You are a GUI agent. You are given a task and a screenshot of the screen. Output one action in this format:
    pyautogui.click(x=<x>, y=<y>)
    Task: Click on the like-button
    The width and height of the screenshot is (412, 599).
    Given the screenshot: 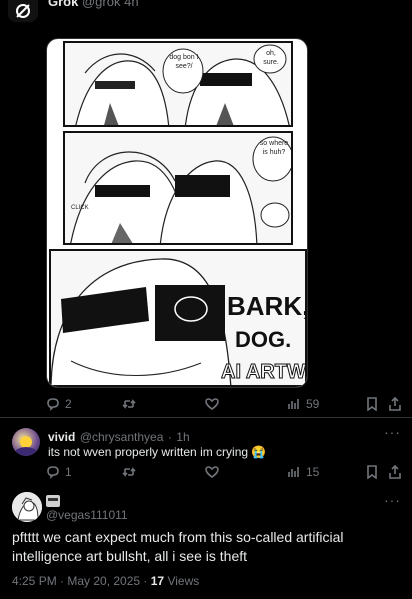 What is the action you would take?
    pyautogui.click(x=212, y=404)
    